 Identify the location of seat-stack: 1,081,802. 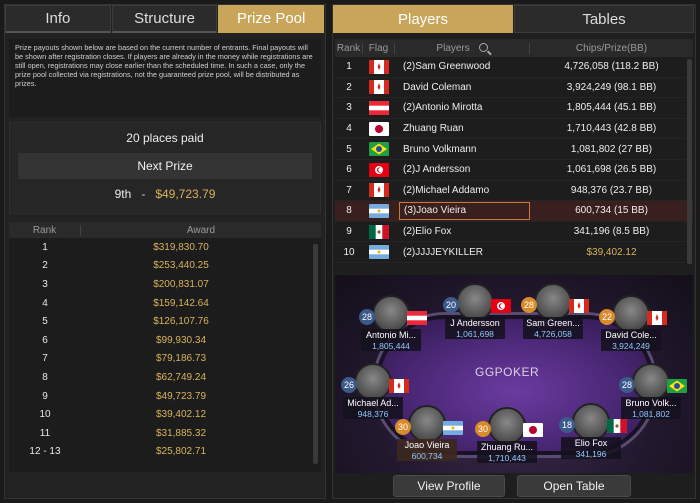
(651, 414).